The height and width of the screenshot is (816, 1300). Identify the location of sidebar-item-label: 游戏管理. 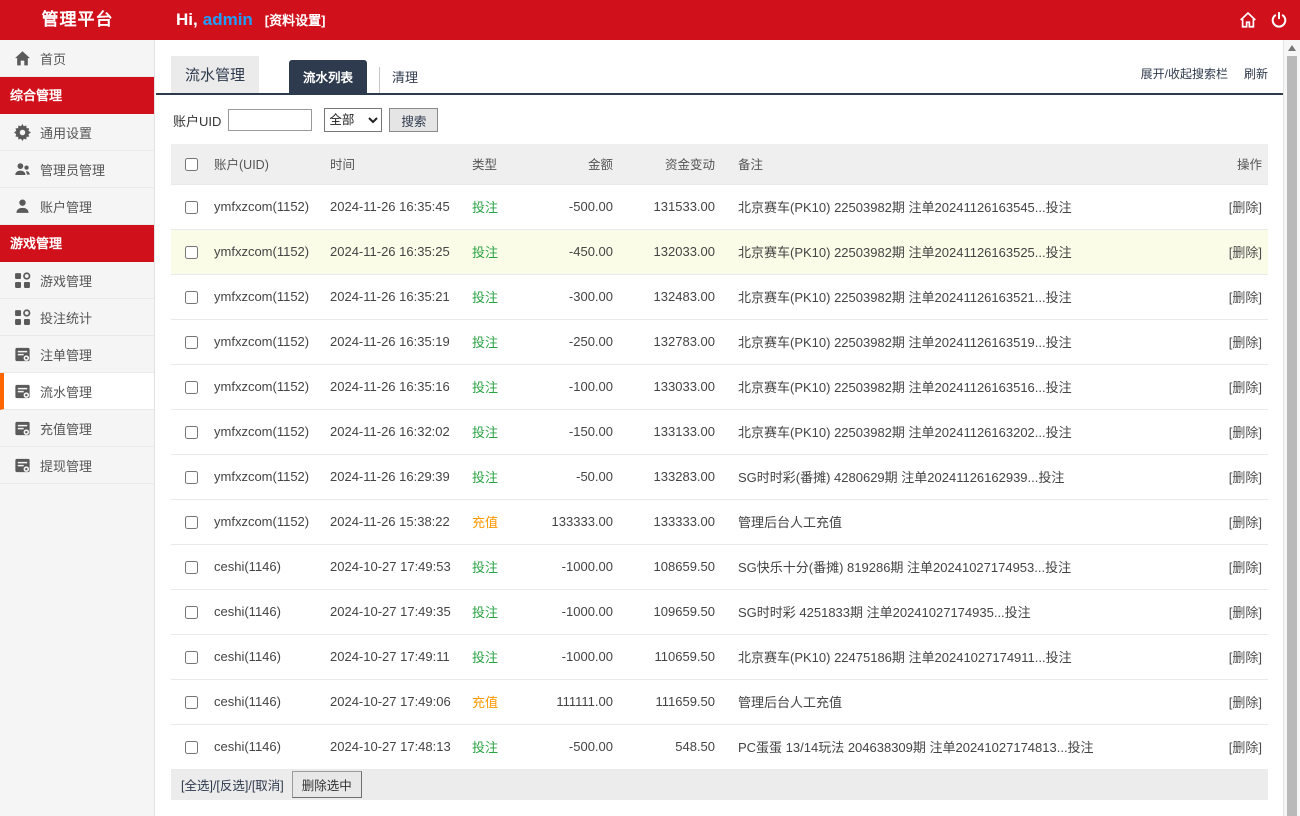
(66, 281).